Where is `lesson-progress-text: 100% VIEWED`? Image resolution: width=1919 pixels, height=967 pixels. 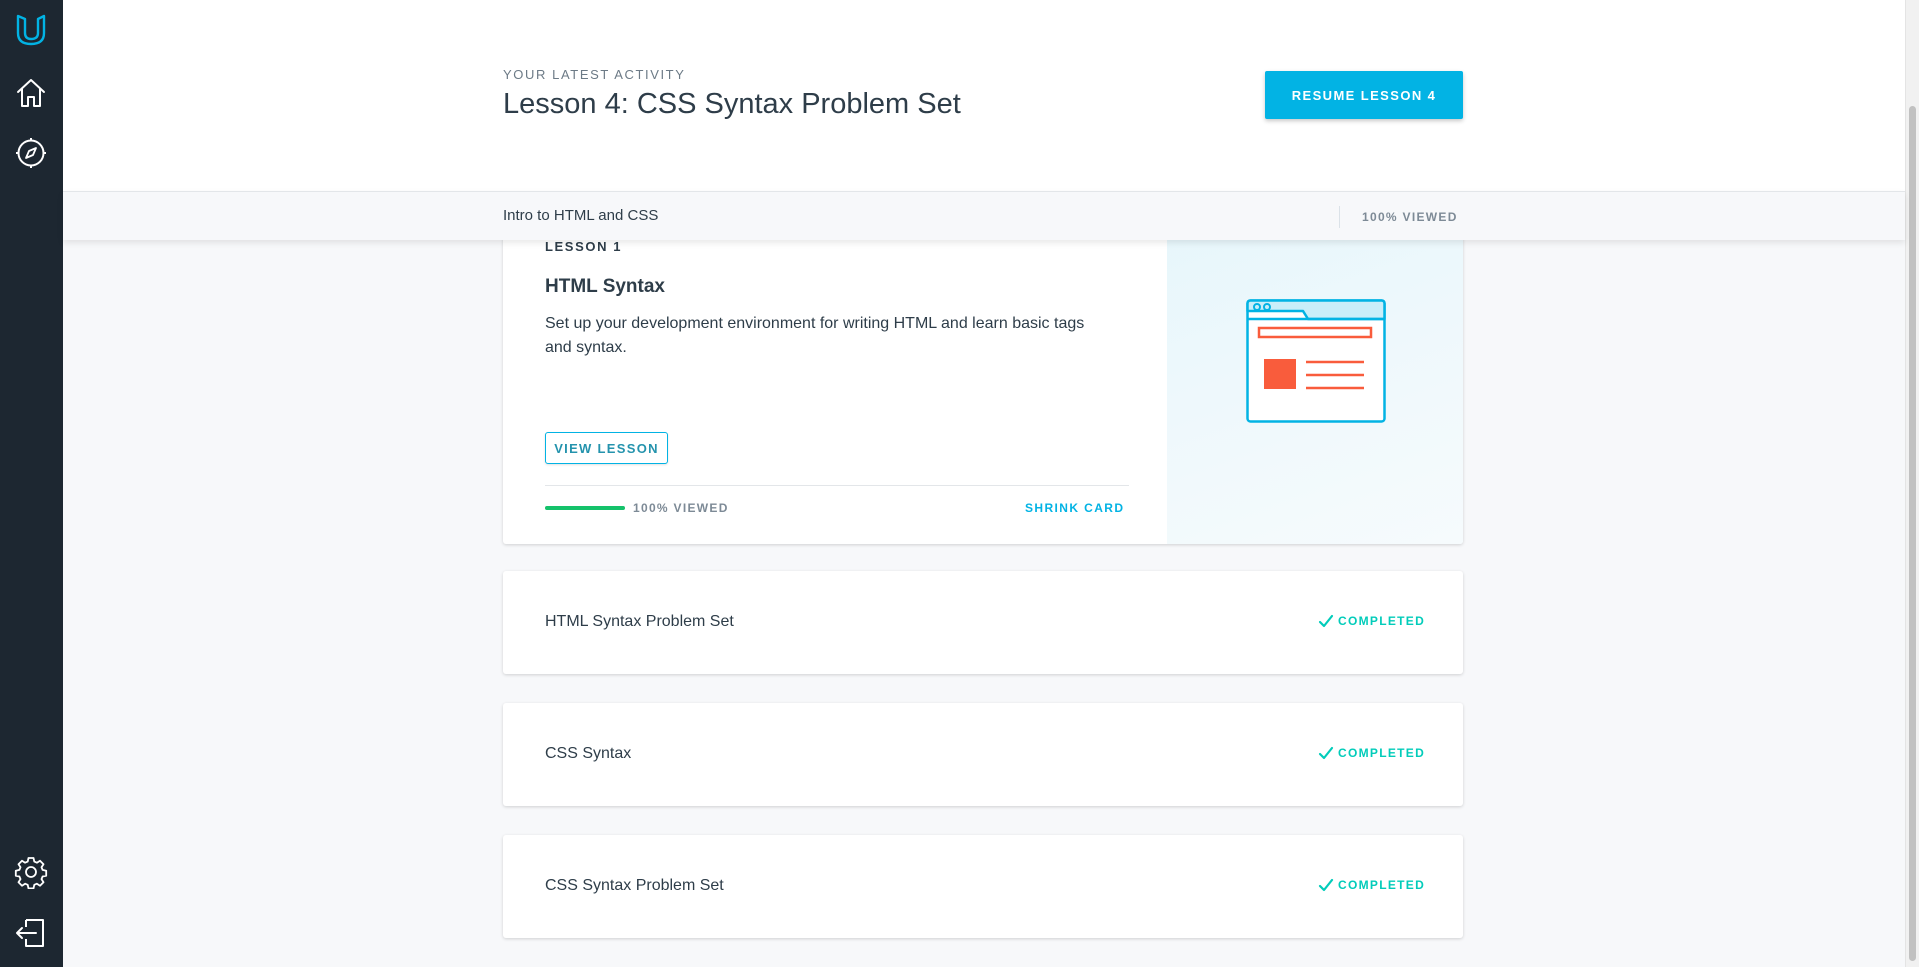
lesson-progress-text: 100% VIEWED is located at coordinates (681, 508).